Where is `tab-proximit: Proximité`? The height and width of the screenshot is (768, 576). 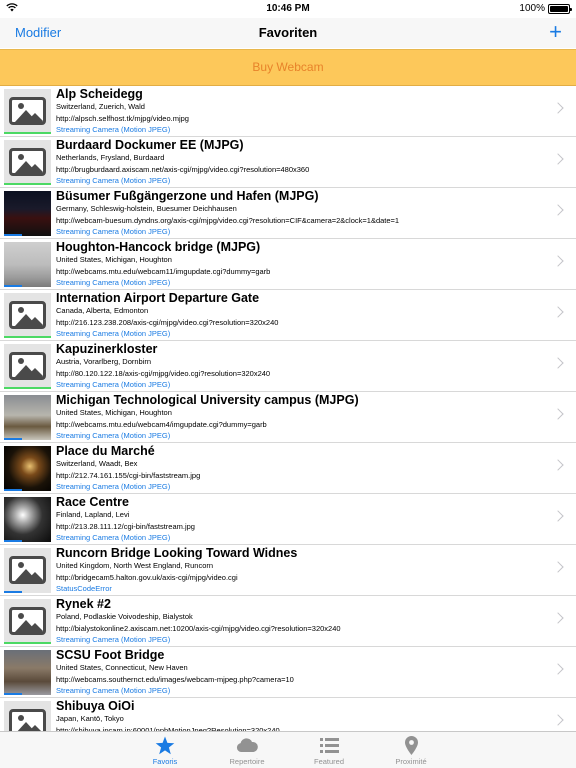 tab-proximit: Proximité is located at coordinates (411, 750).